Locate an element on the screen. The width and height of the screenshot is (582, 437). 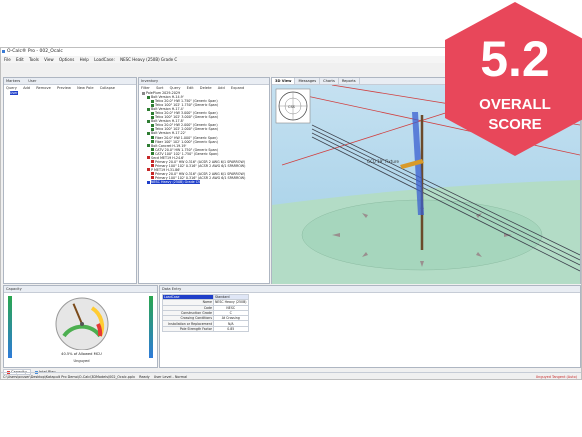
menu-tools: Tools is located at coordinates (34, 59).